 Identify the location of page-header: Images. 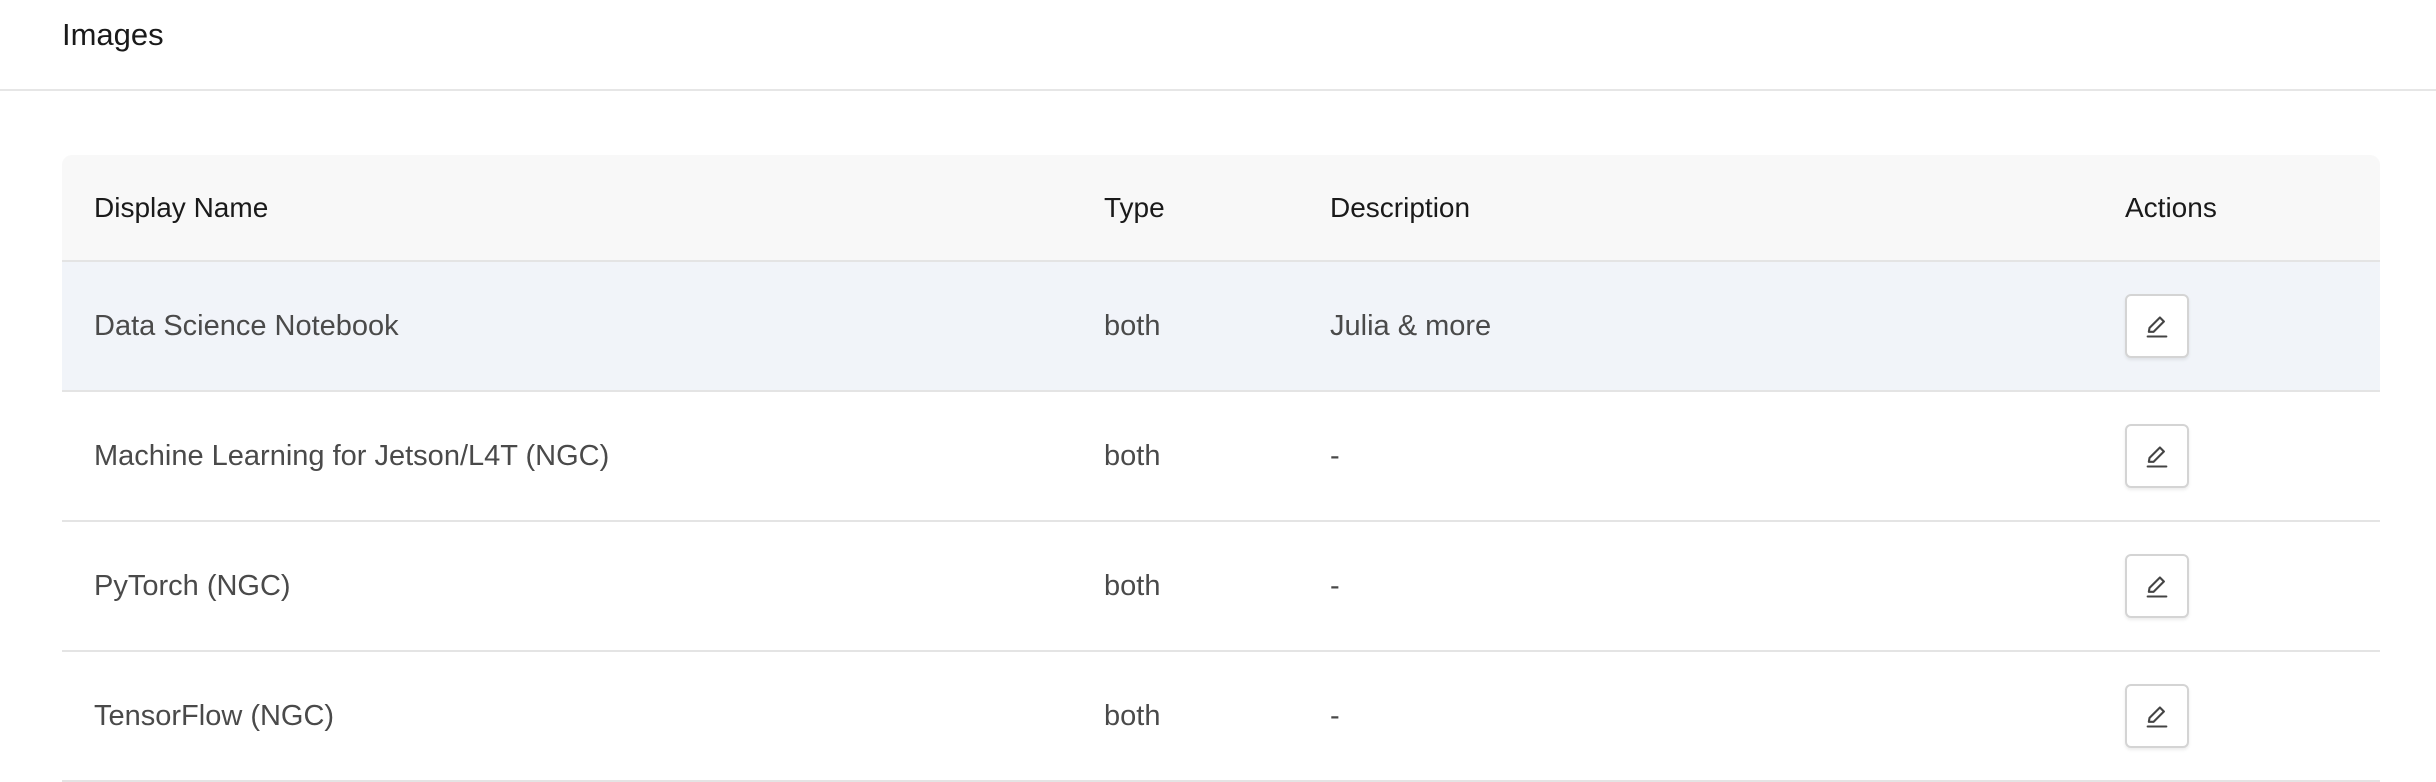
(1218, 45).